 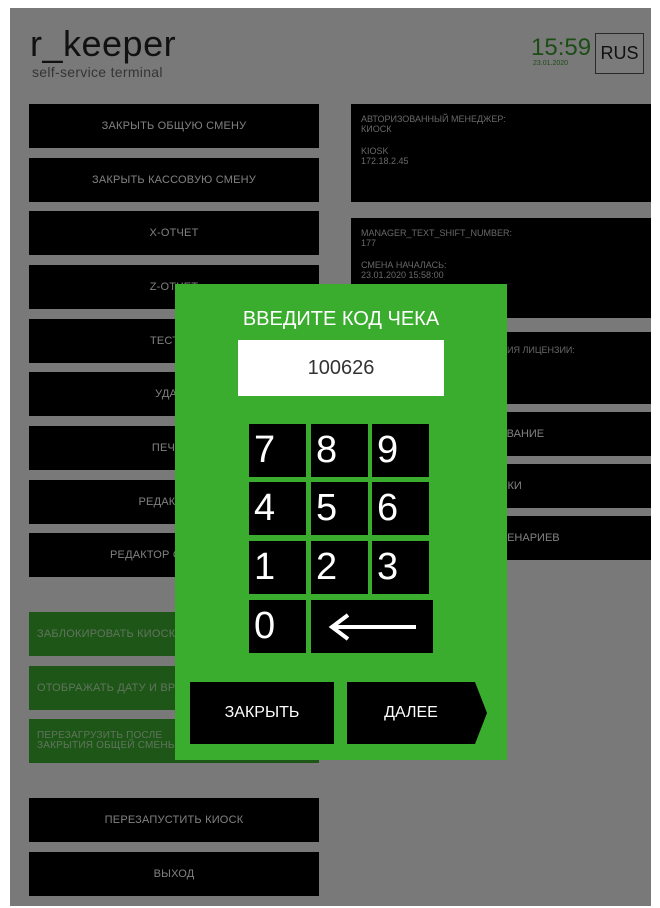 What do you see at coordinates (262, 713) in the screenshot?
I see `close-button: ЗАКРЫТЬ` at bounding box center [262, 713].